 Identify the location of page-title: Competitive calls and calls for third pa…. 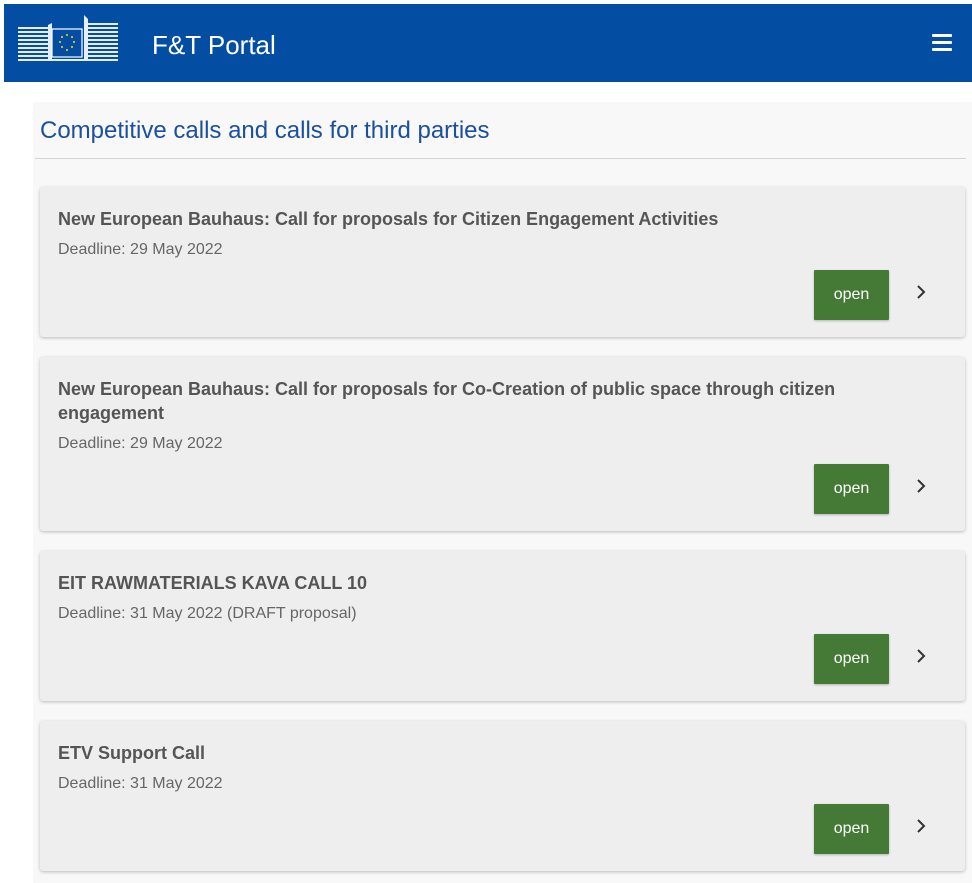
(265, 130).